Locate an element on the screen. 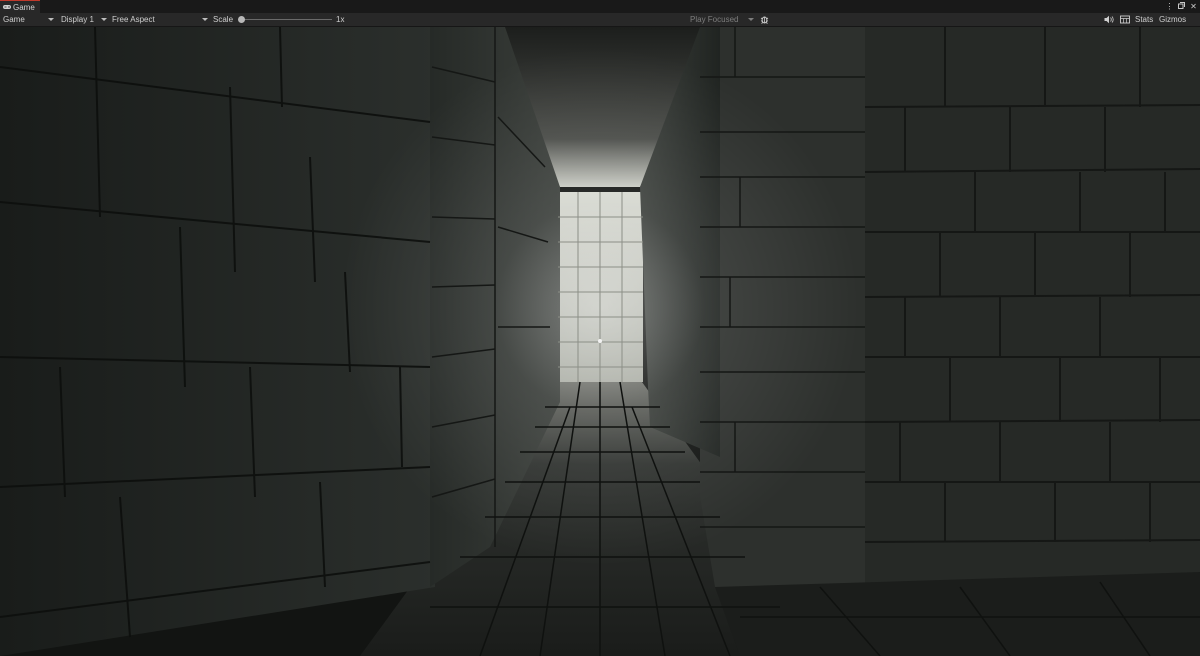  bug-icon is located at coordinates (764, 19).